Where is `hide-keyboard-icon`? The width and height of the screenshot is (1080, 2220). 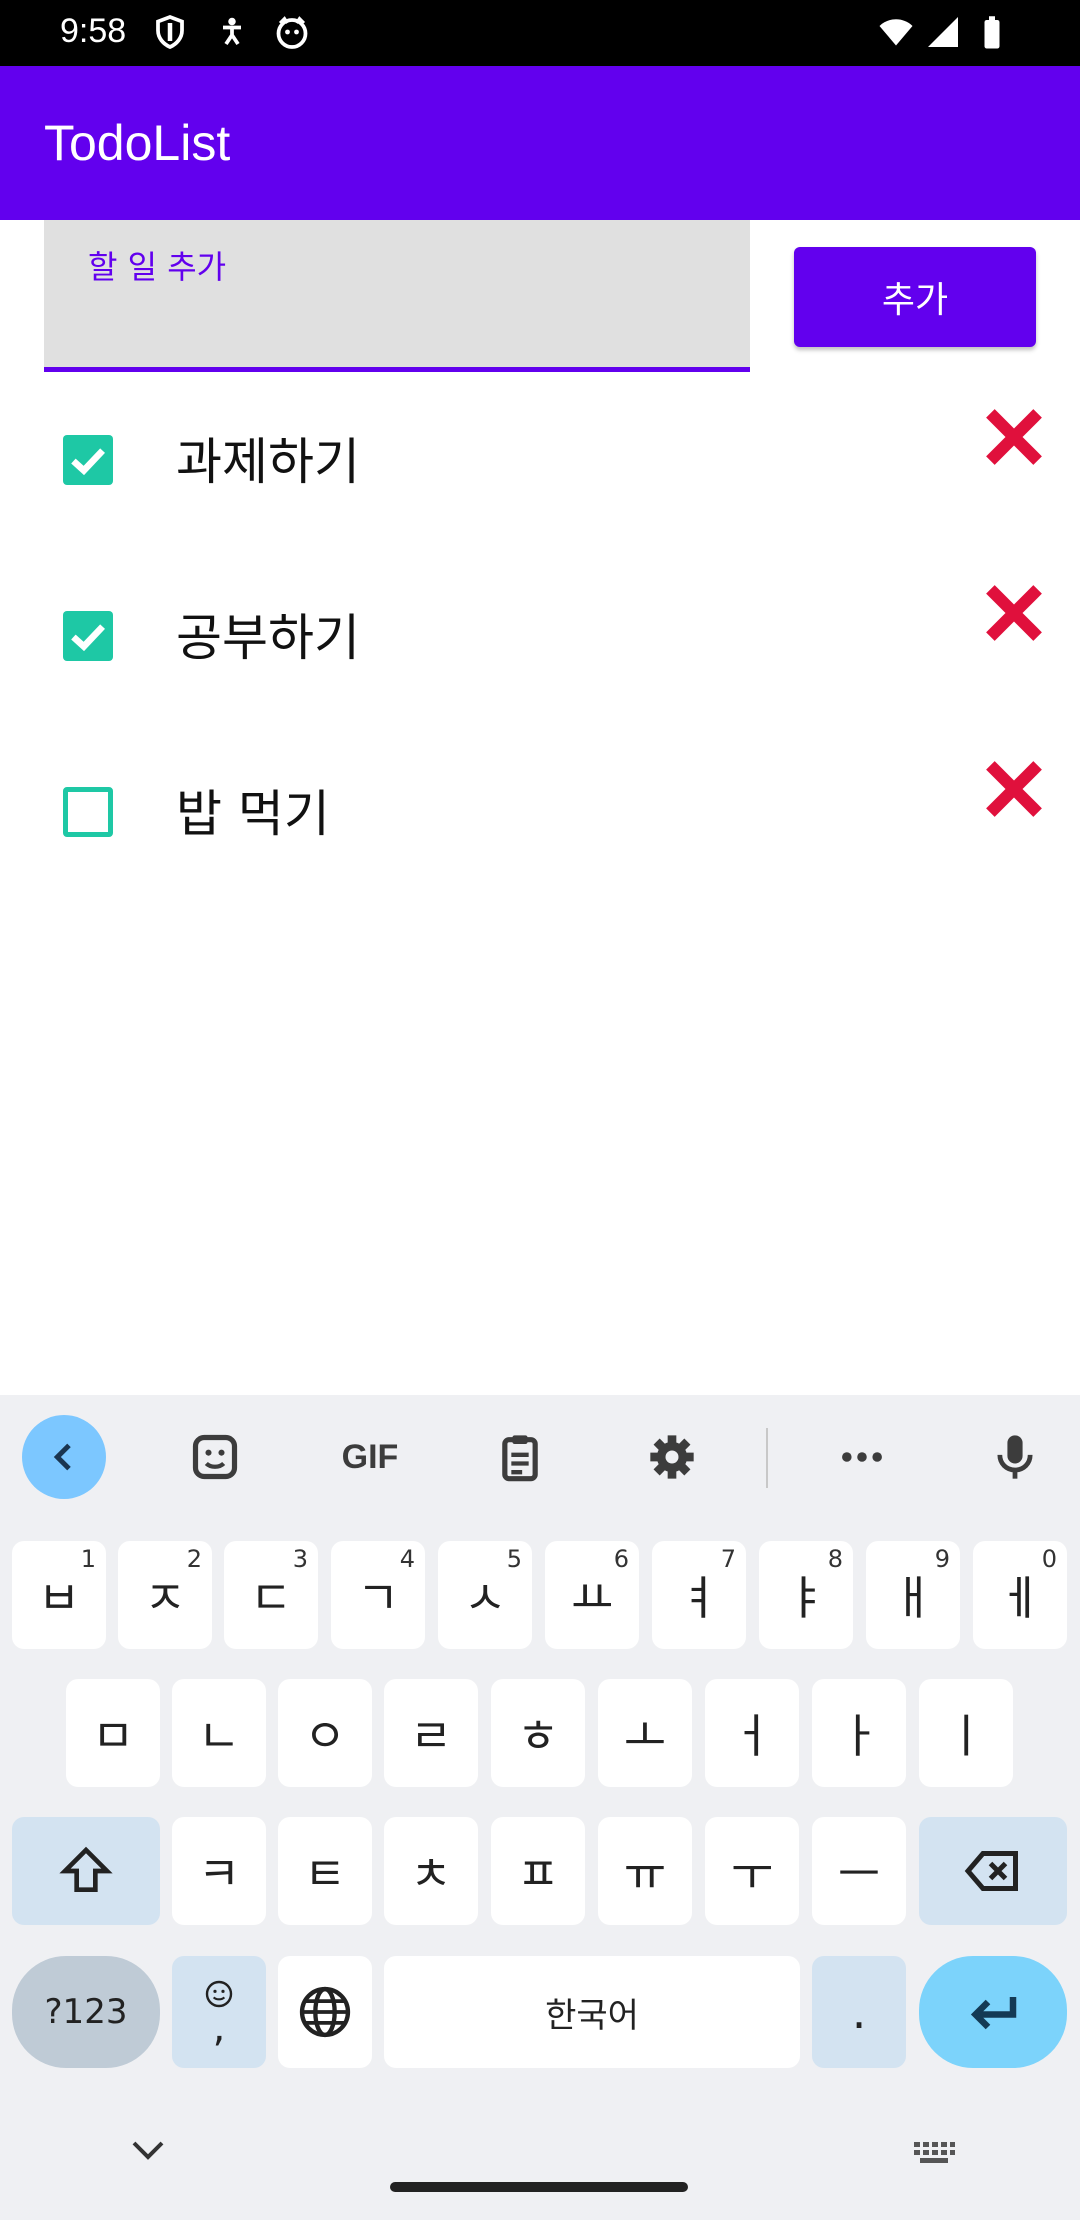 hide-keyboard-icon is located at coordinates (148, 2150).